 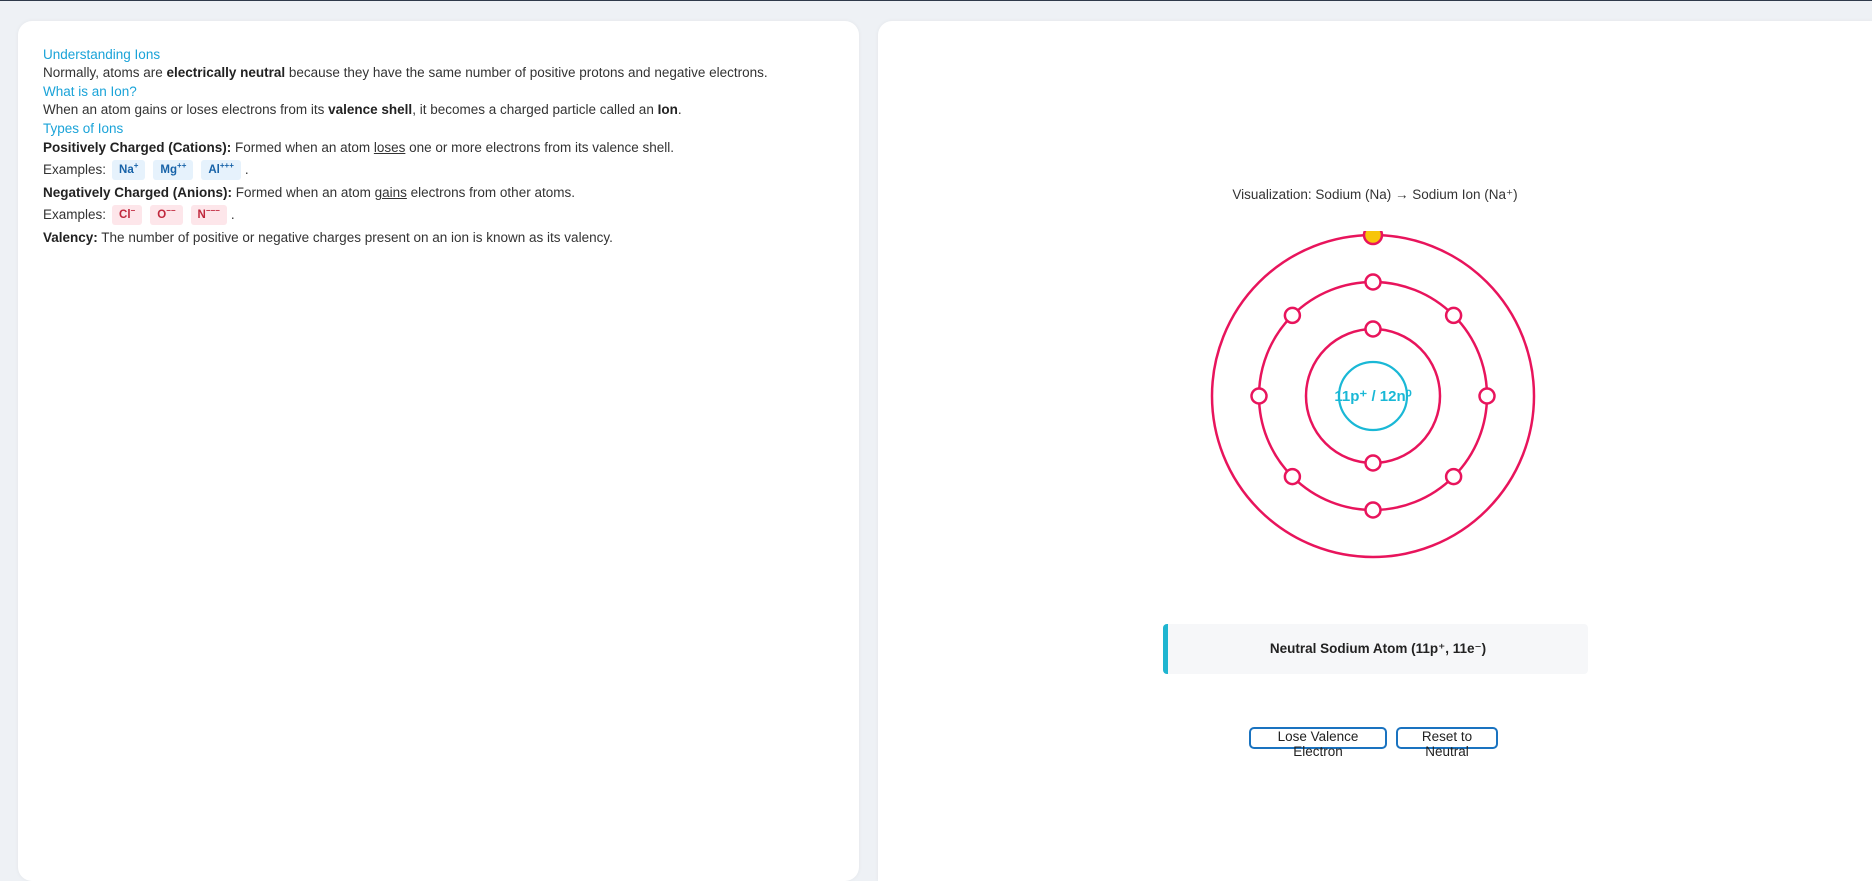 I want to click on cation-chip: Na+, so click(x=129, y=170).